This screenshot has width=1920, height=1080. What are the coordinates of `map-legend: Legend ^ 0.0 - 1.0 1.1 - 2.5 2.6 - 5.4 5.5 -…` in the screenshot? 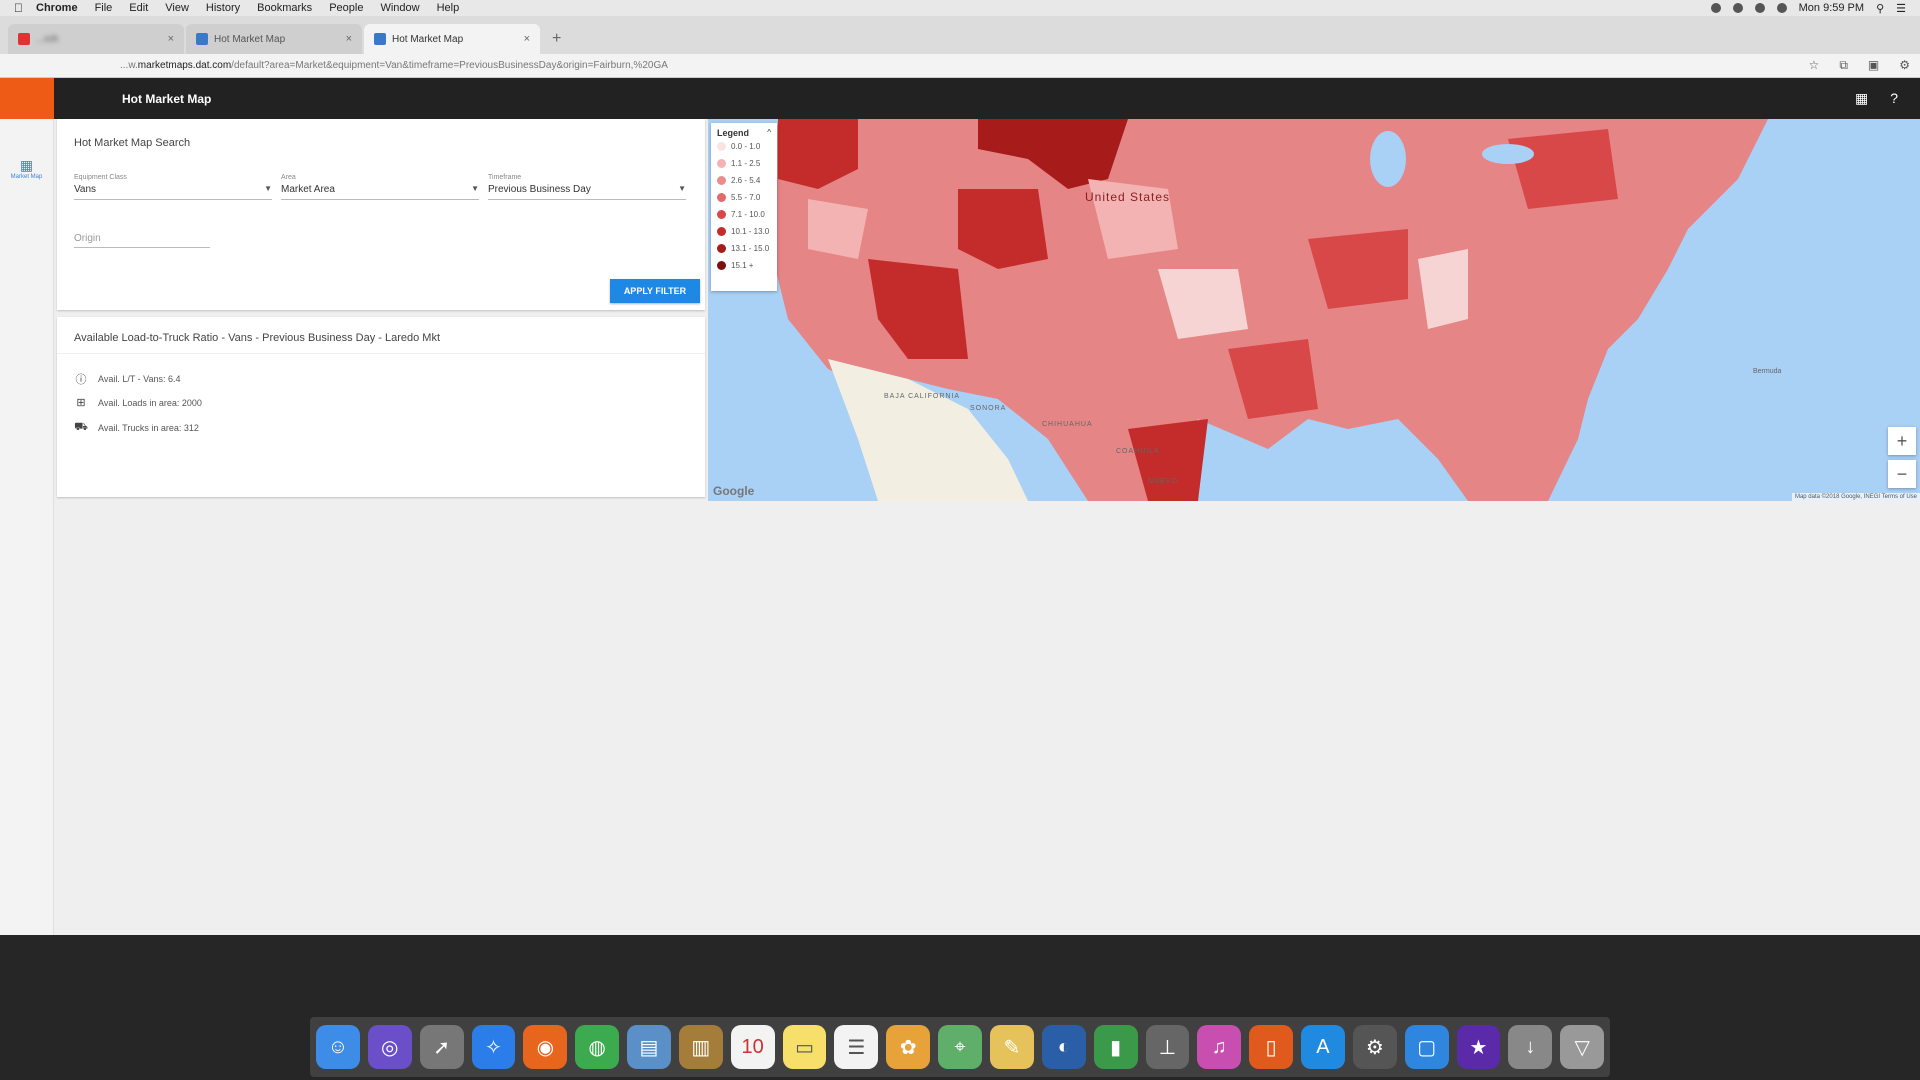 It's located at (744, 207).